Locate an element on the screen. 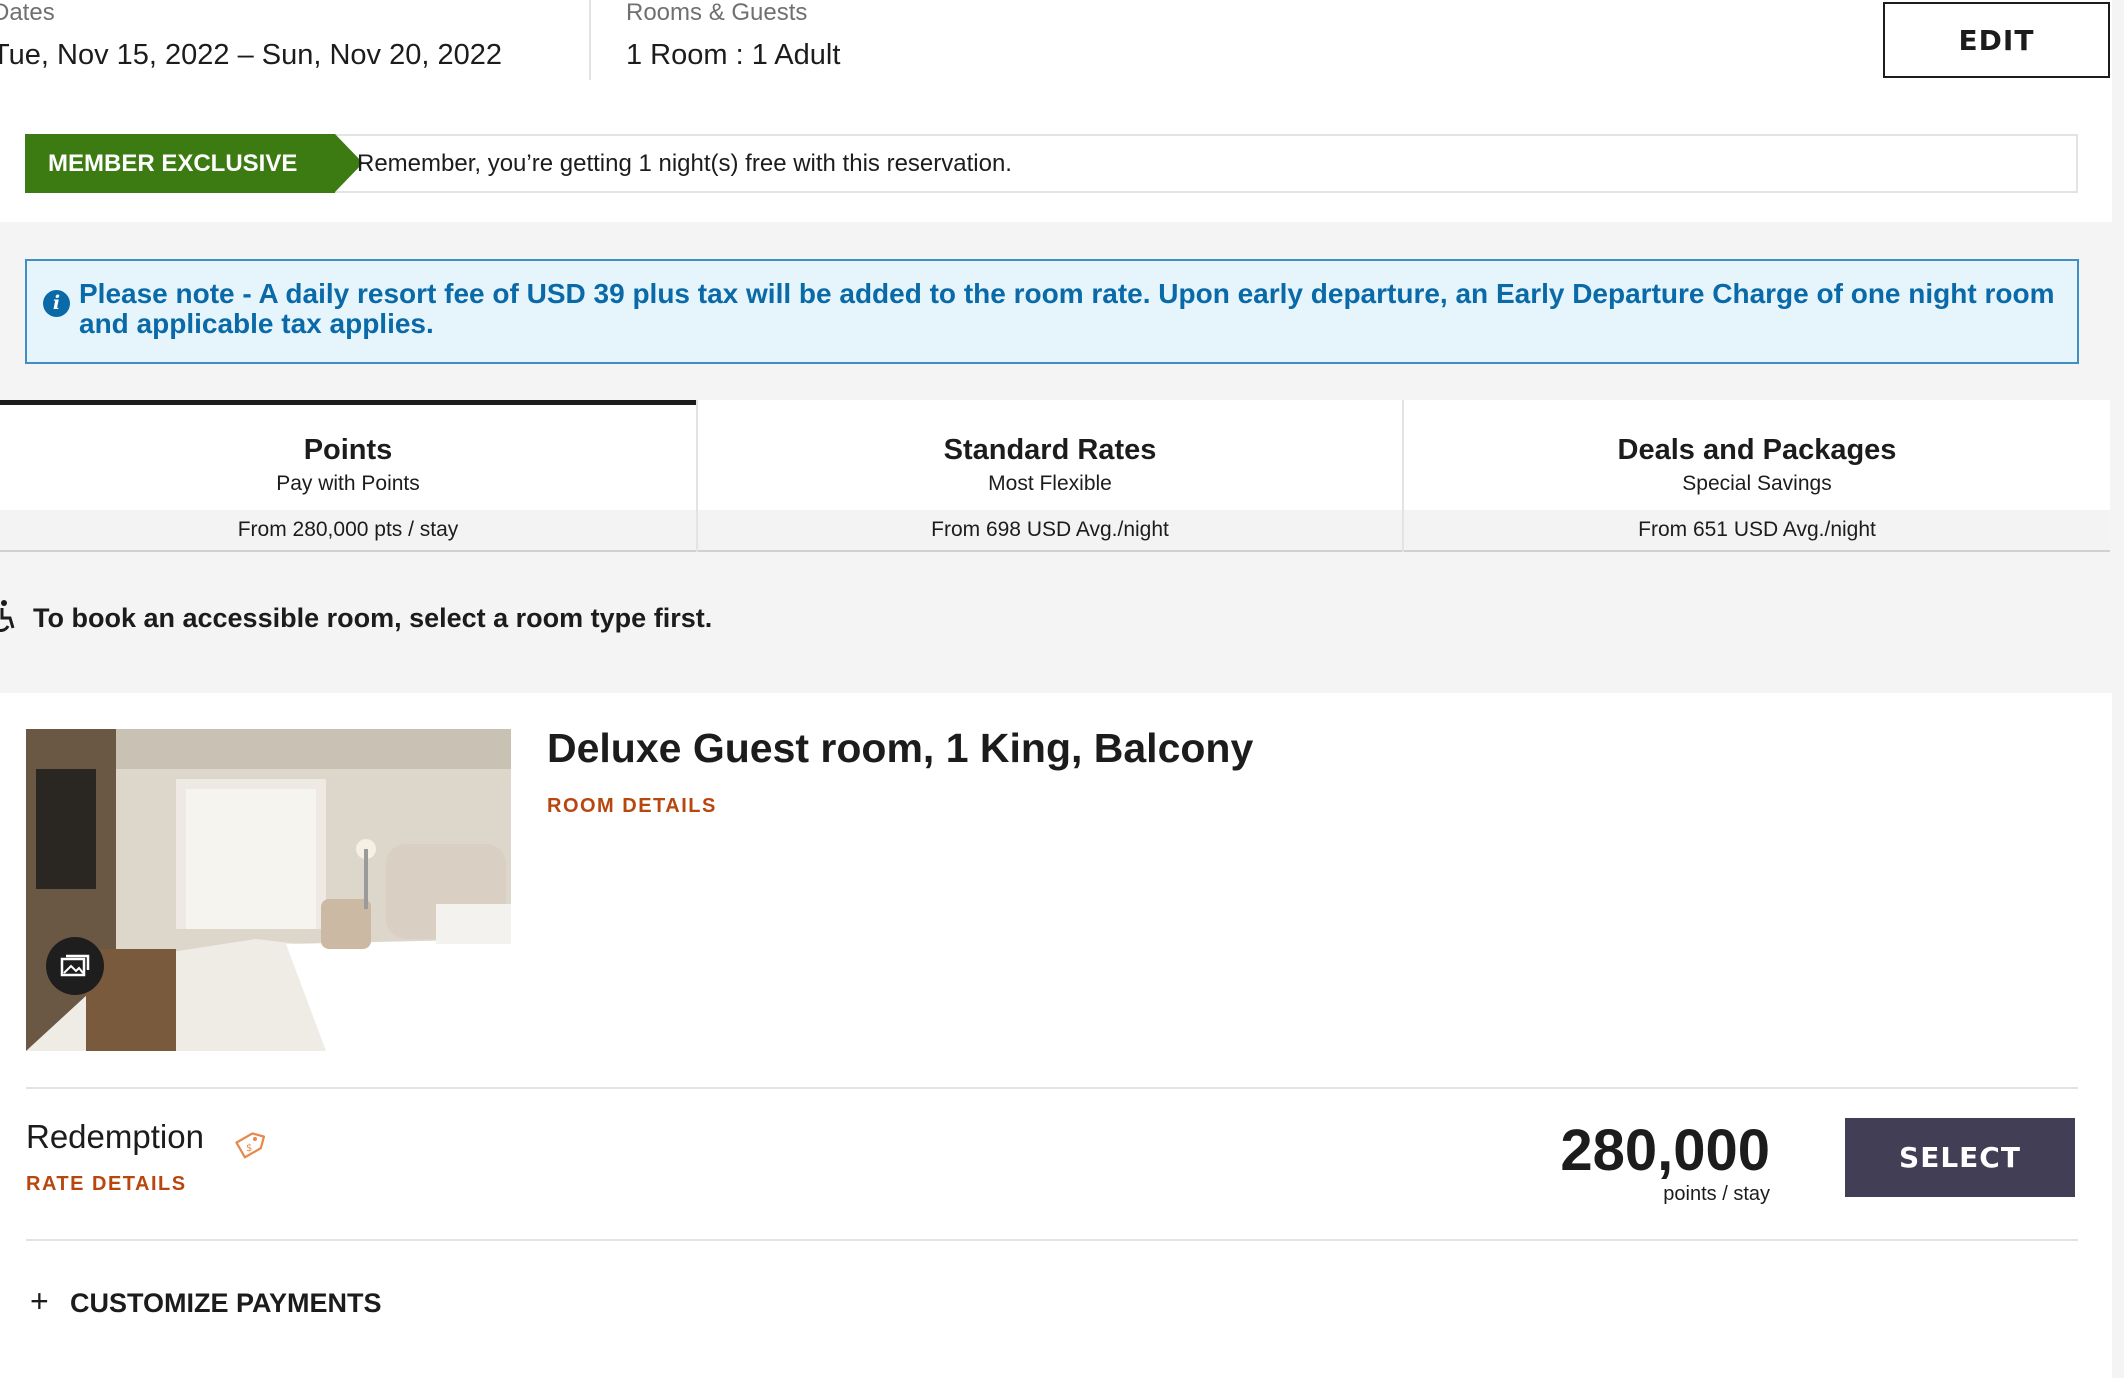 The image size is (2124, 1378). tab-subtitle: Special Savings is located at coordinates (1757, 483).